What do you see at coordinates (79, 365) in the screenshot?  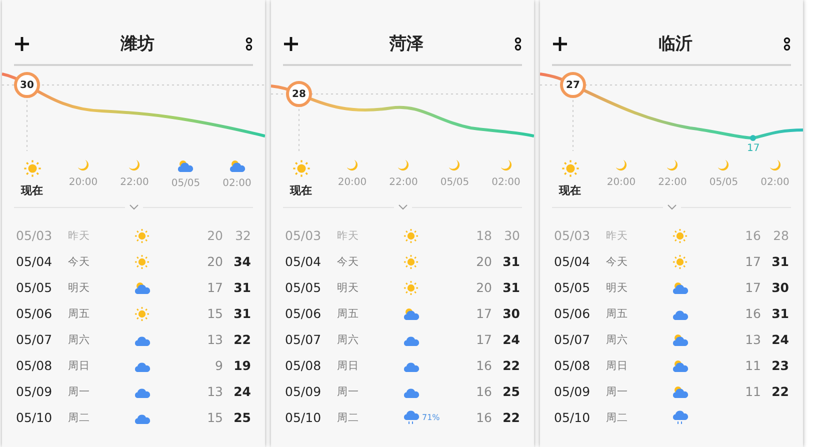 I see `day-name: 周日` at bounding box center [79, 365].